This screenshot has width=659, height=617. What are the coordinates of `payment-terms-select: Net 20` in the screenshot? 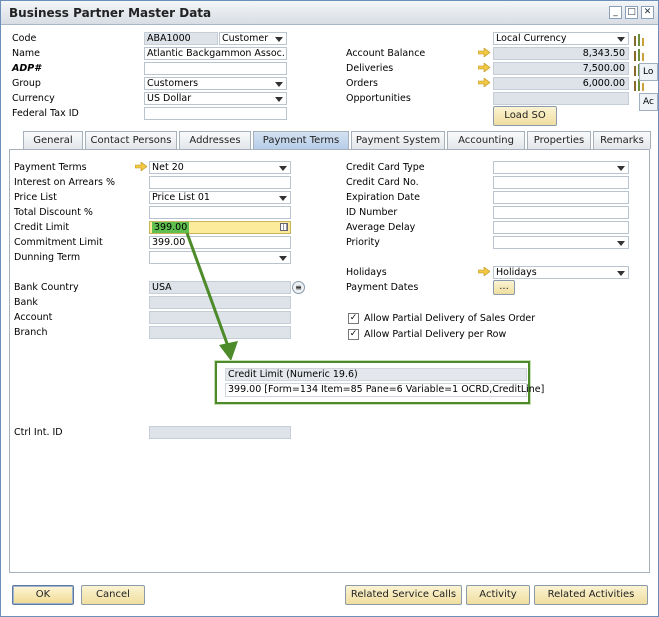 It's located at (220, 167).